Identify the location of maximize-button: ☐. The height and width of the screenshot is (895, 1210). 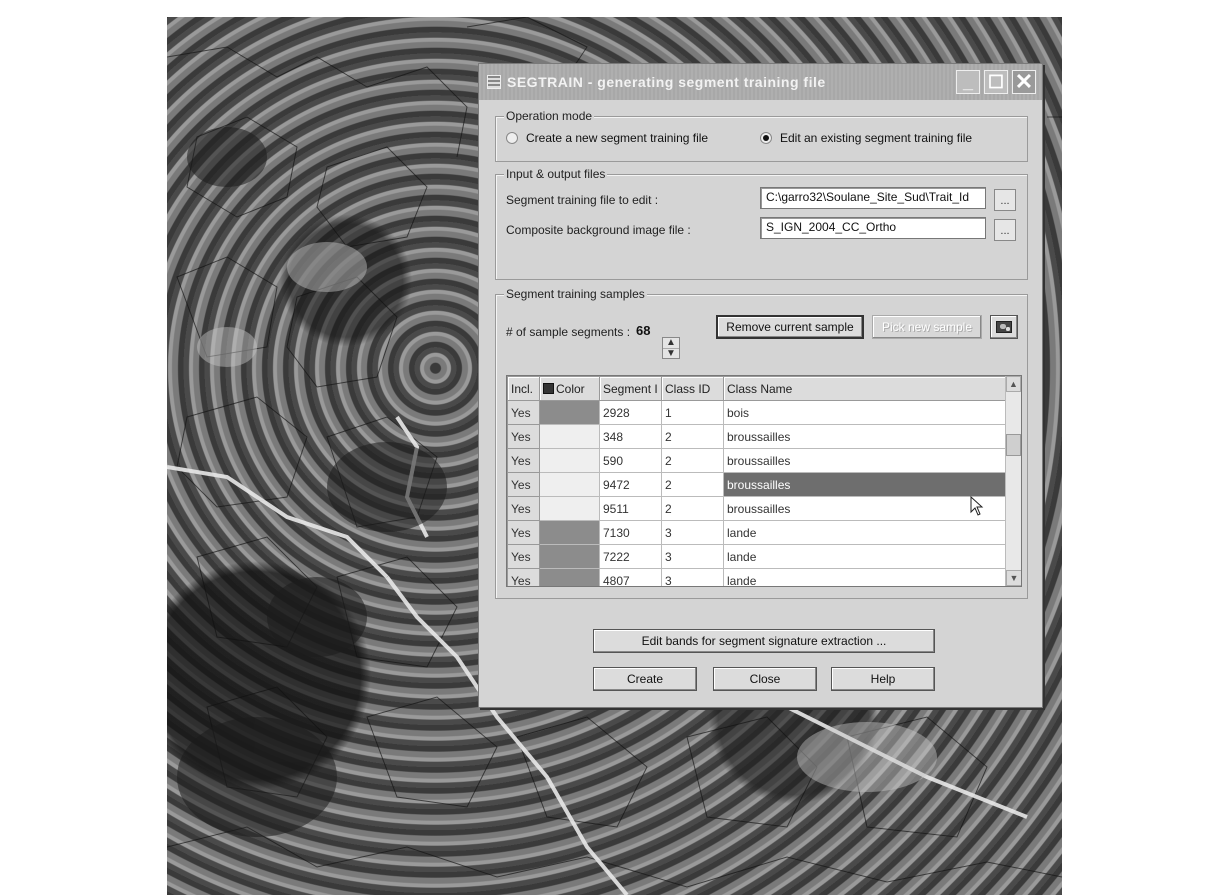
(996, 82).